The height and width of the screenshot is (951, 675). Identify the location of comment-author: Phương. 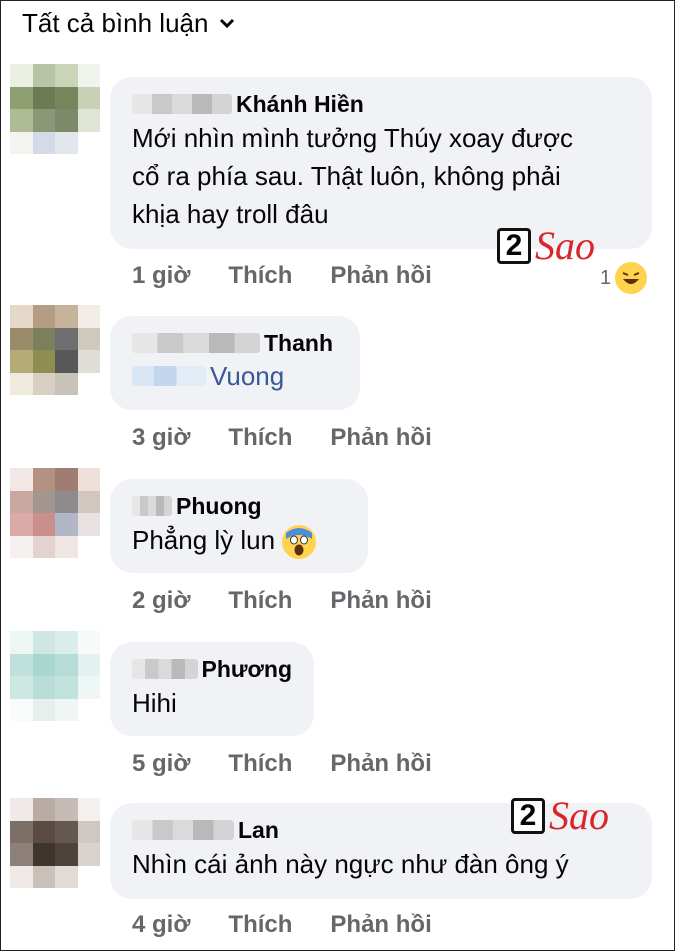
(247, 669).